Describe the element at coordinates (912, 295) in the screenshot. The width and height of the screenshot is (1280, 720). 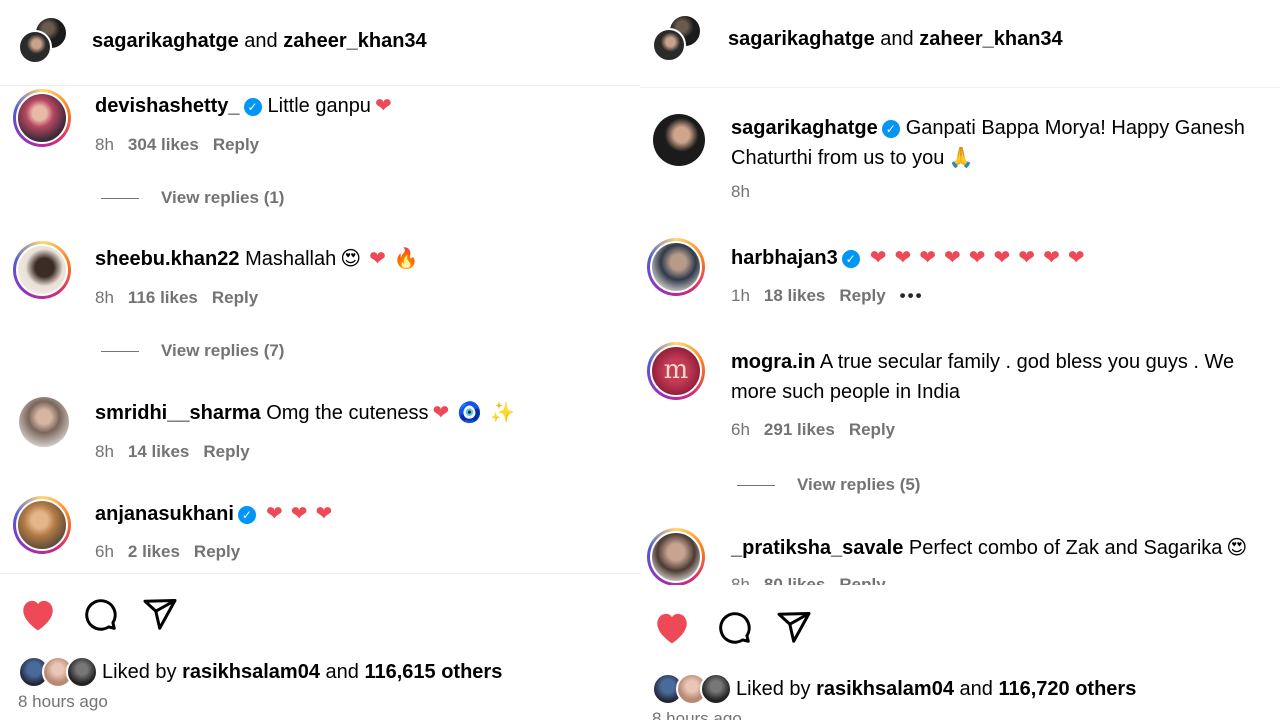
I see `more-options-icon: •••` at that location.